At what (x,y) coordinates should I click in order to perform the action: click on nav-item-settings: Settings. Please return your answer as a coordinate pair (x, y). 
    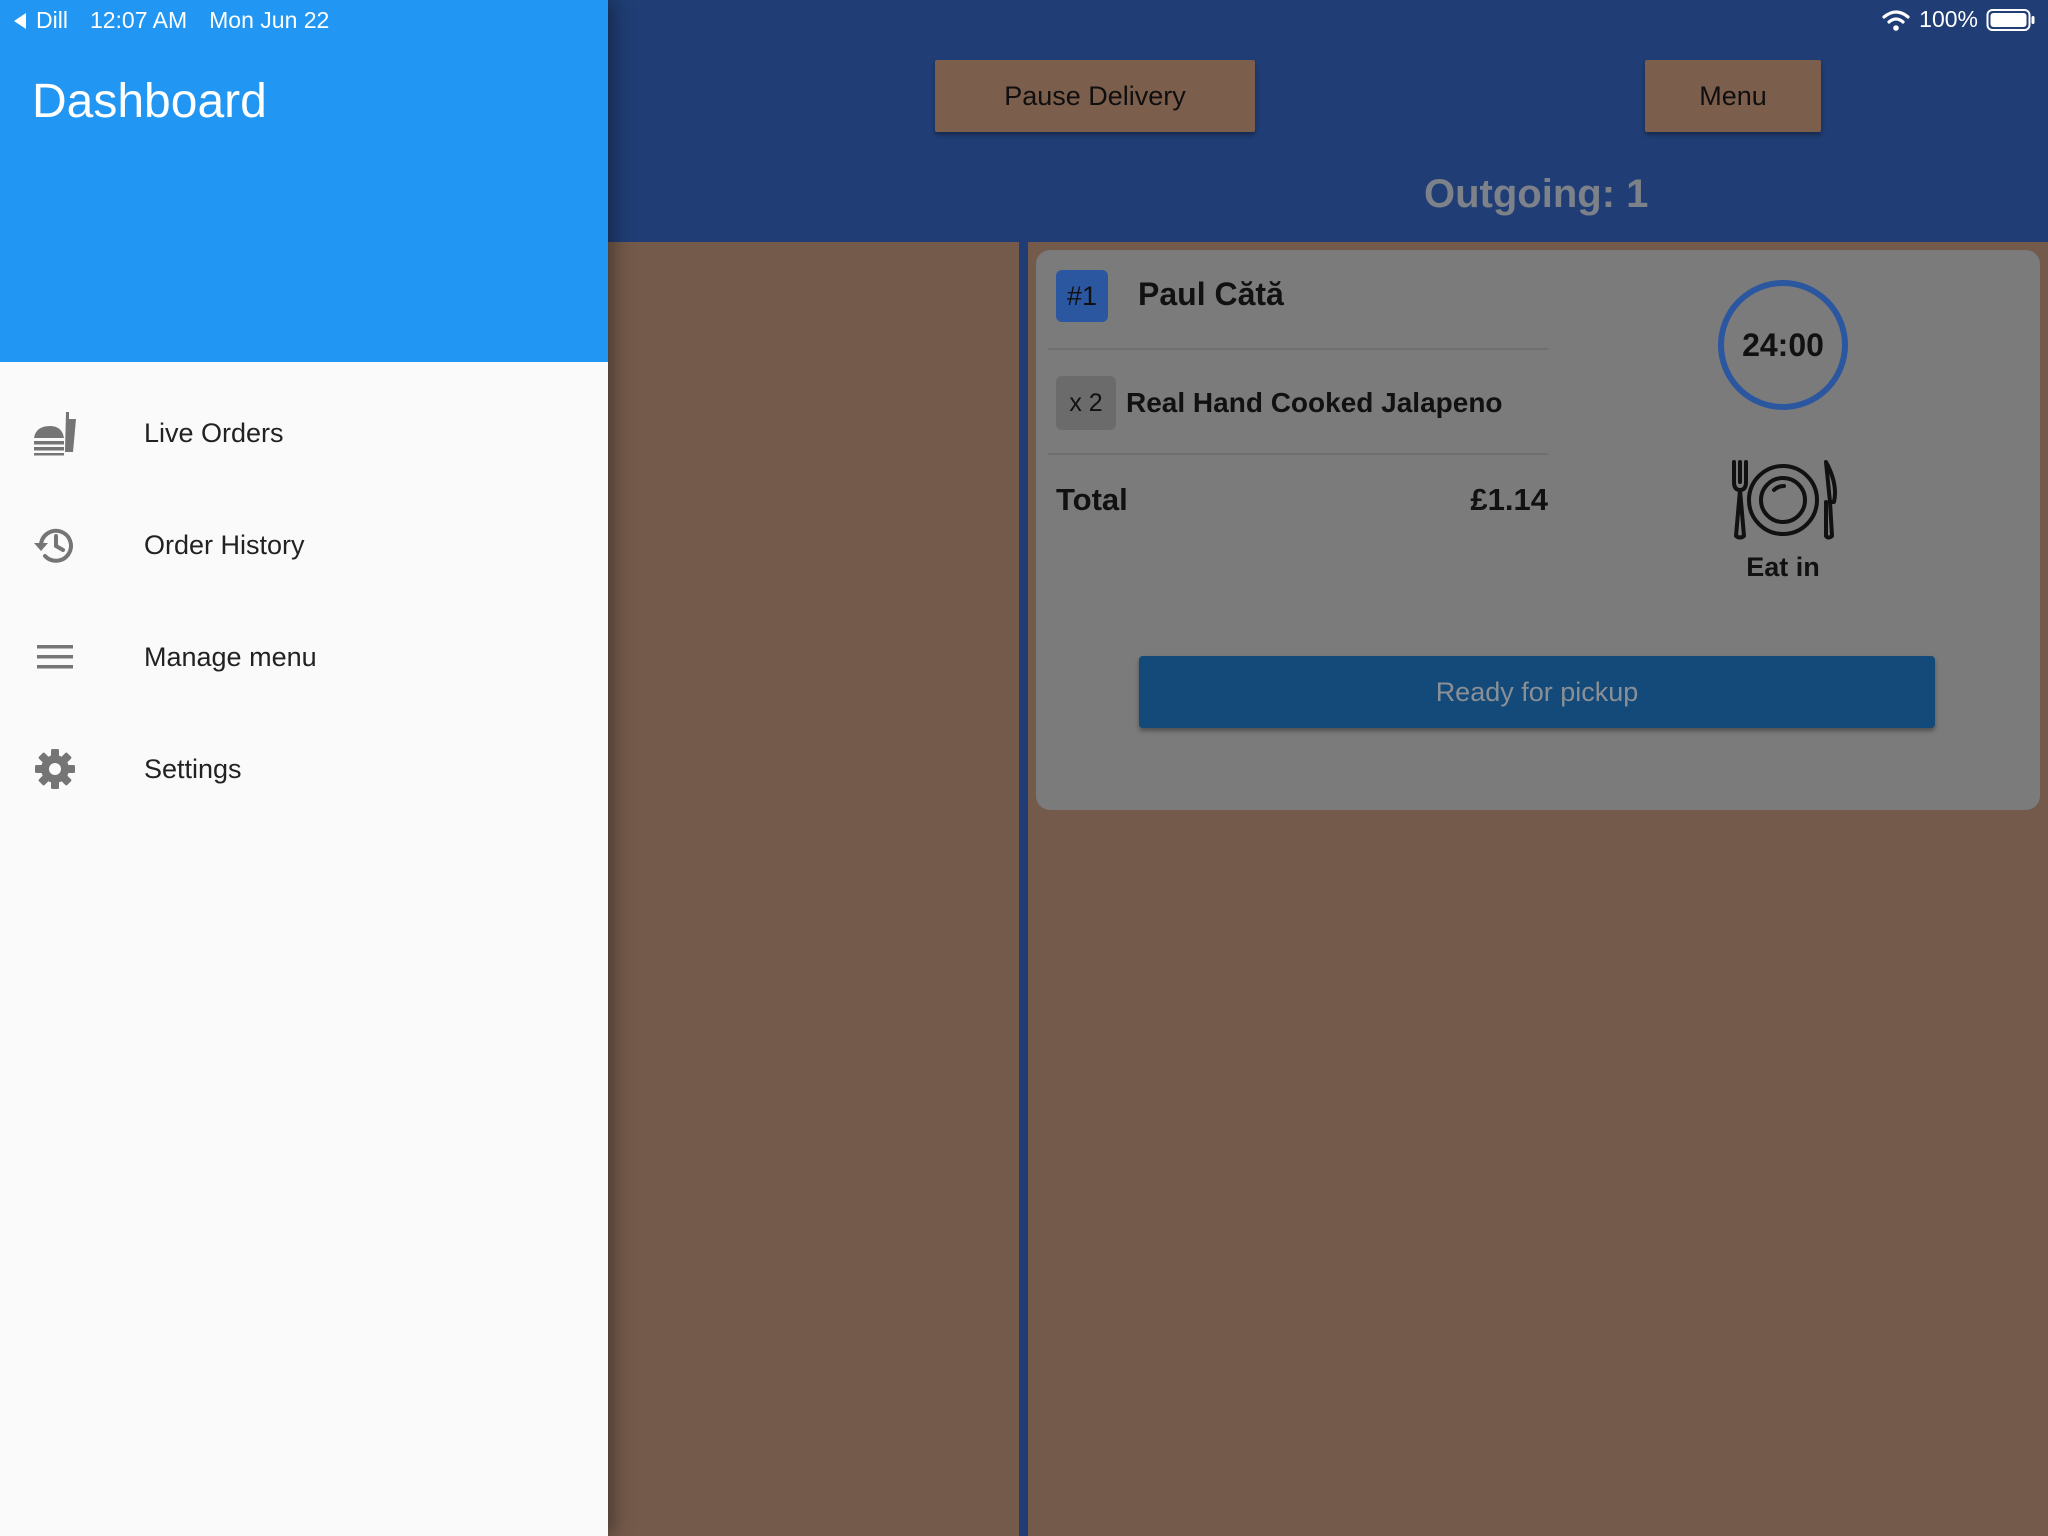
    Looking at the image, I should click on (304, 769).